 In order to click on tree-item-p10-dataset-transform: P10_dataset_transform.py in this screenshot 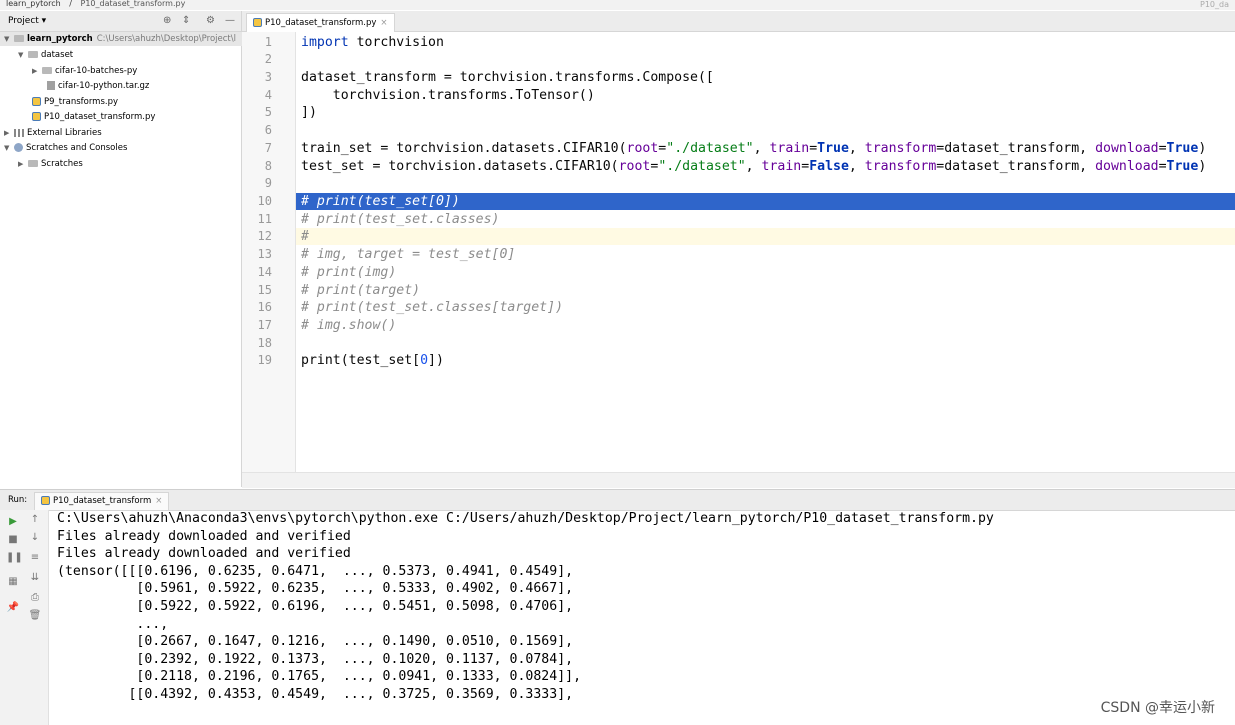, I will do `click(93, 117)`.